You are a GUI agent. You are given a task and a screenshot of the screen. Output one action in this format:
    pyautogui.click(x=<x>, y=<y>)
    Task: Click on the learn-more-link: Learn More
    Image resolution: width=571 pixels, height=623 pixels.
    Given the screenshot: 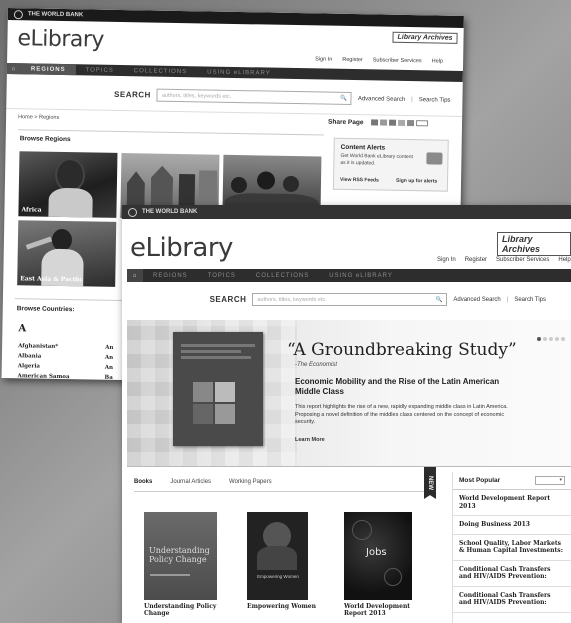 What is the action you would take?
    pyautogui.click(x=310, y=440)
    